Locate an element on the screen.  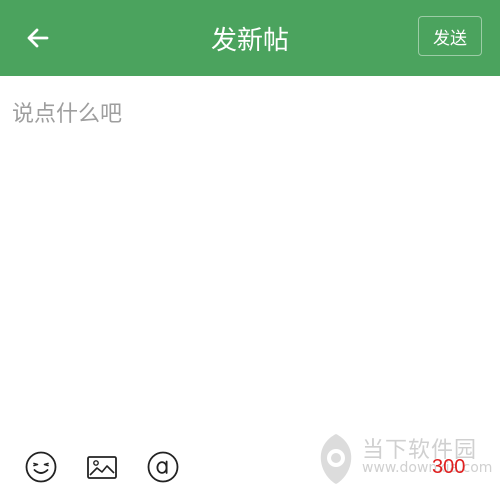
send-button: 发送 is located at coordinates (450, 36).